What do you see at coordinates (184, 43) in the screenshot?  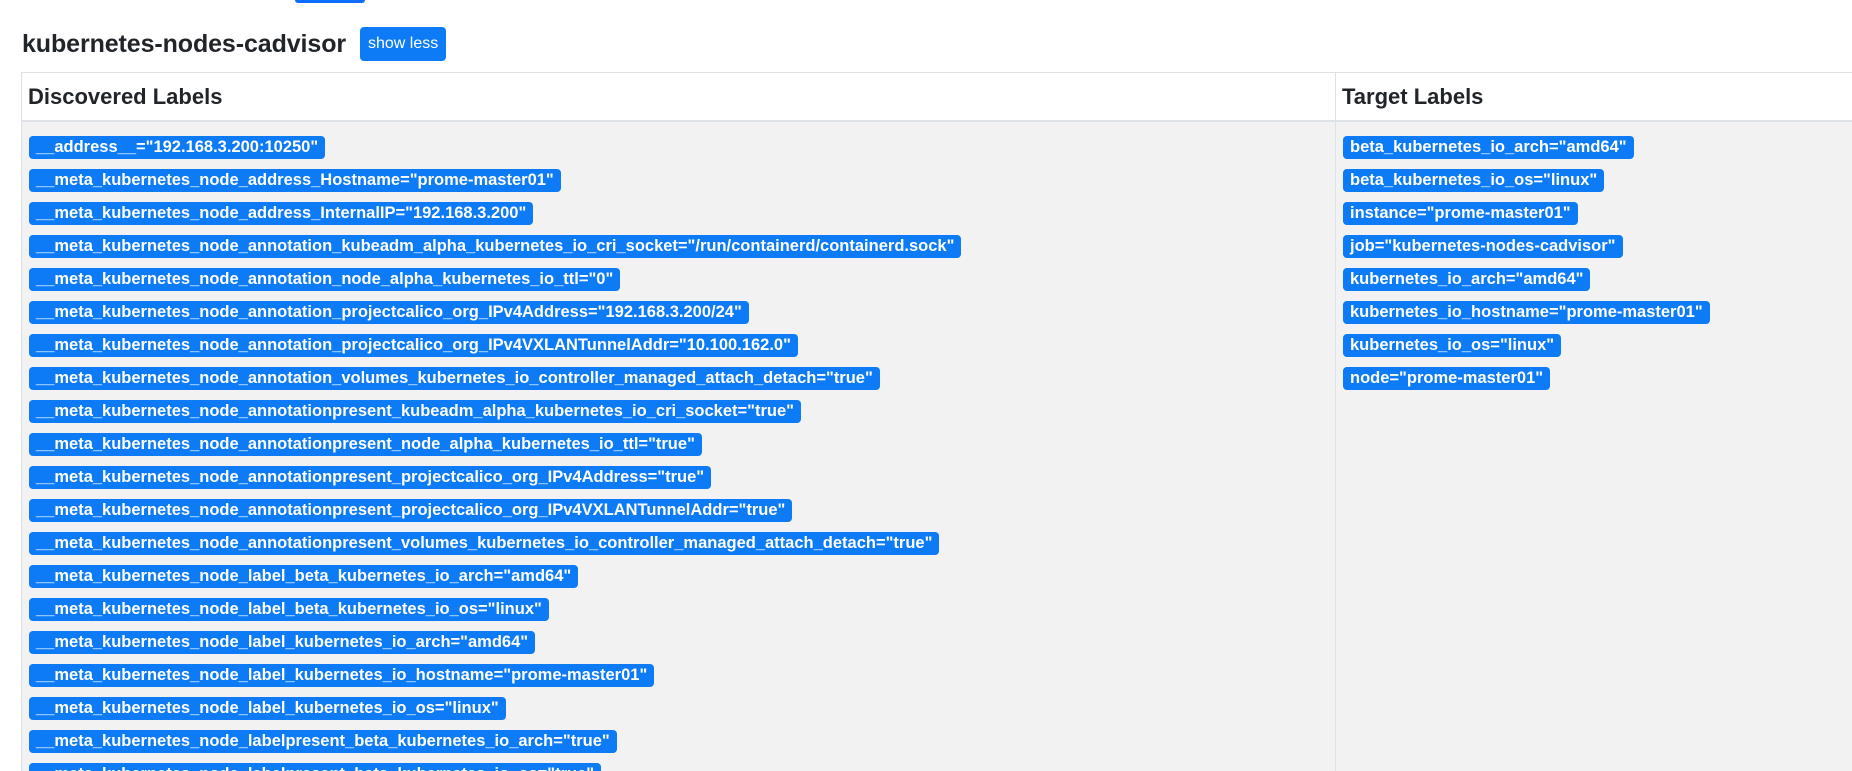 I see `job-title: kubernetes-nodes-cadvisor` at bounding box center [184, 43].